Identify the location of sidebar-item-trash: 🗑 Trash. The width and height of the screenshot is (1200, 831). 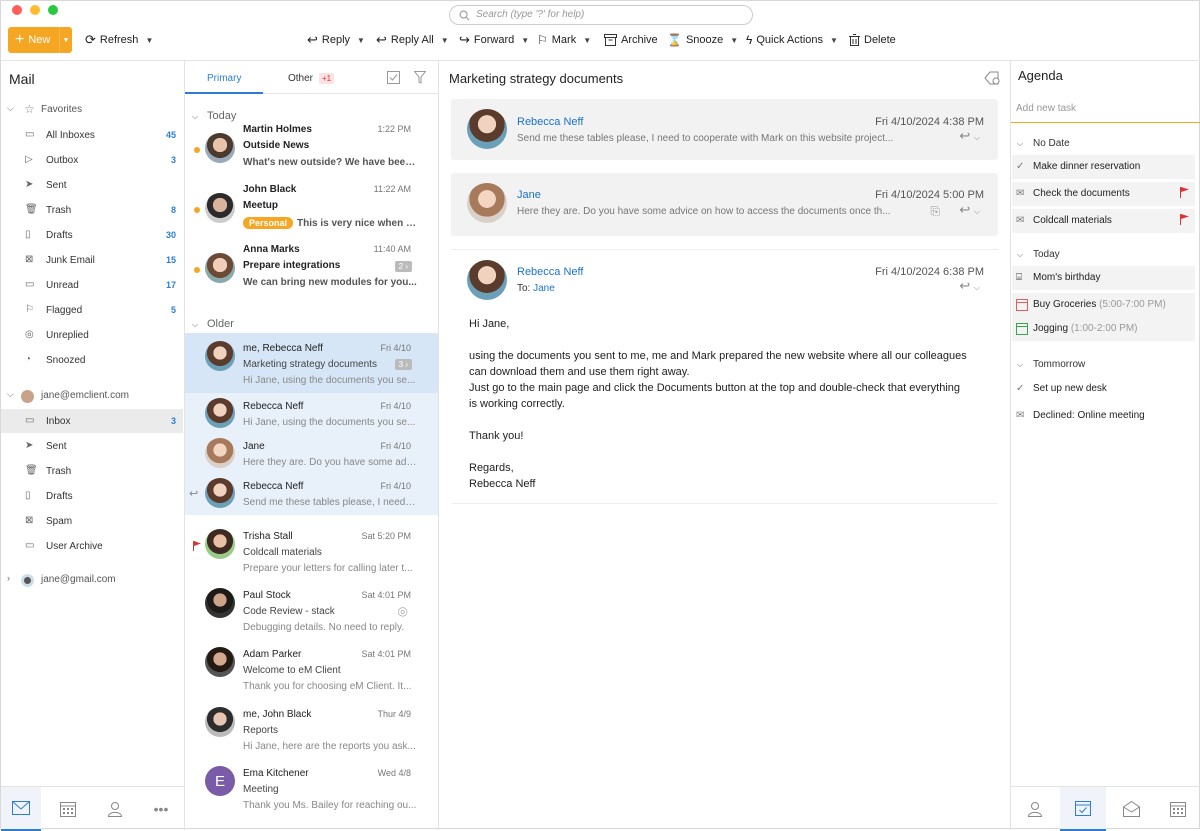
(92, 471).